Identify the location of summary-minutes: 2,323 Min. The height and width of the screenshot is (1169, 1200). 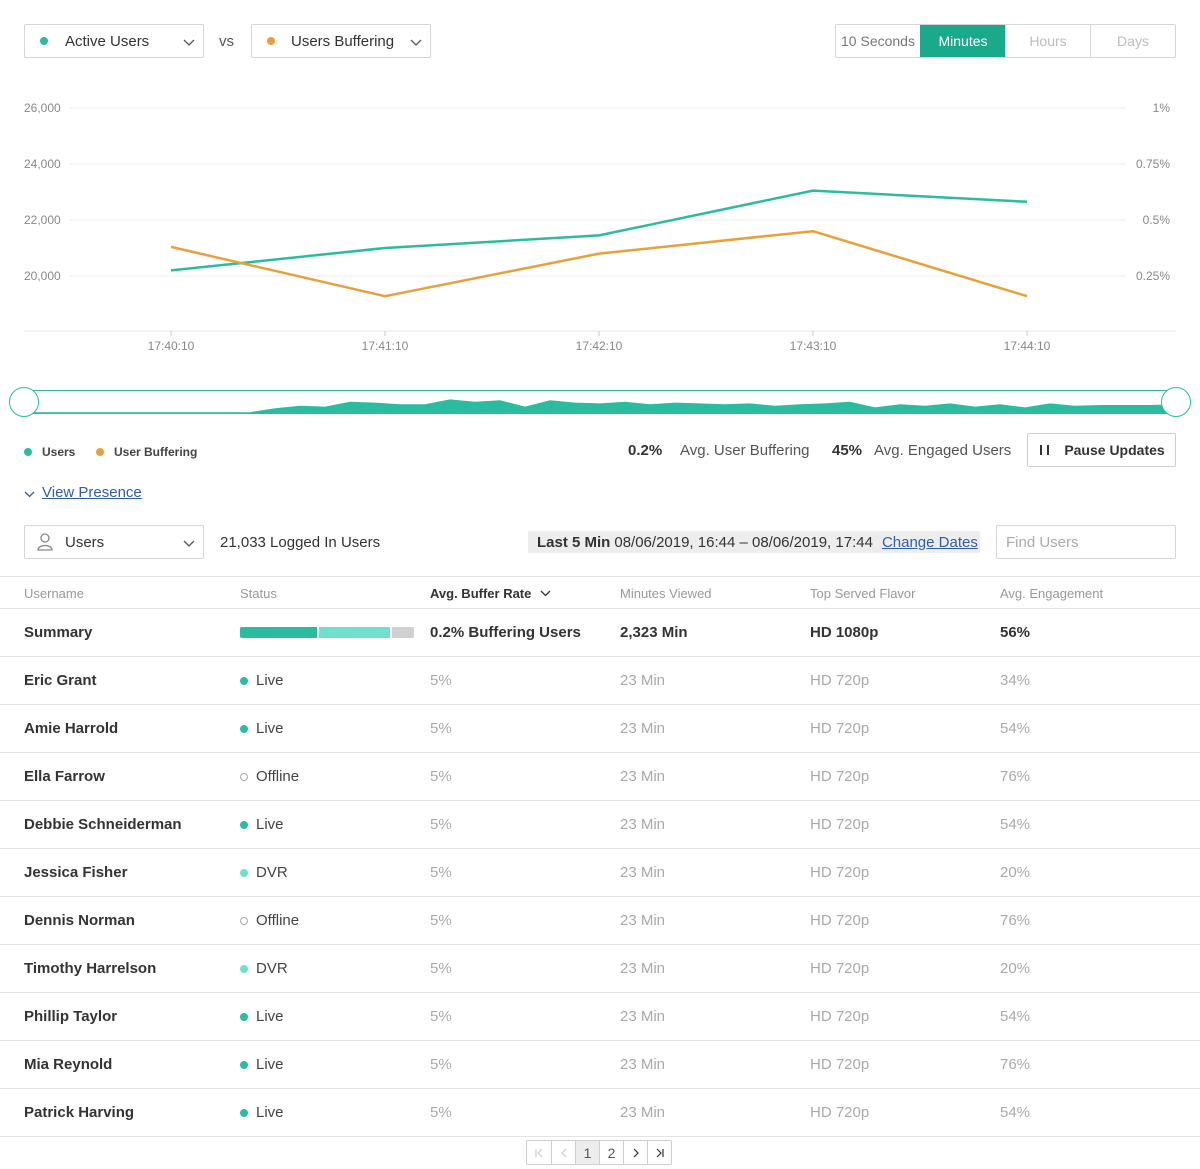
(654, 632).